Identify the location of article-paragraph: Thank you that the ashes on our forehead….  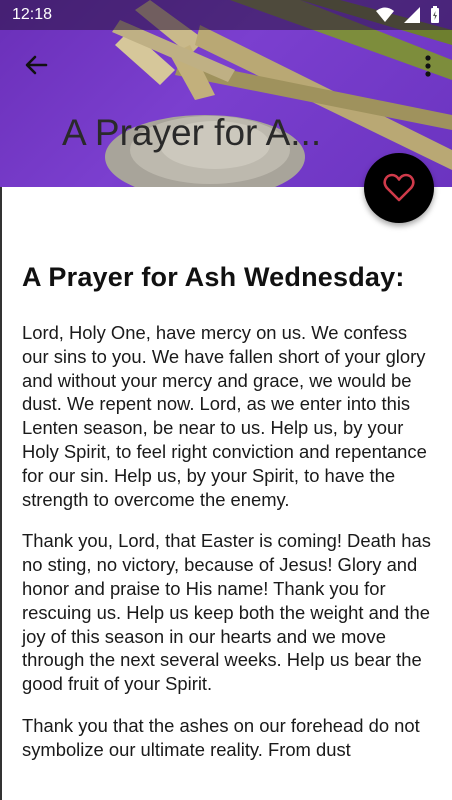
(221, 737).